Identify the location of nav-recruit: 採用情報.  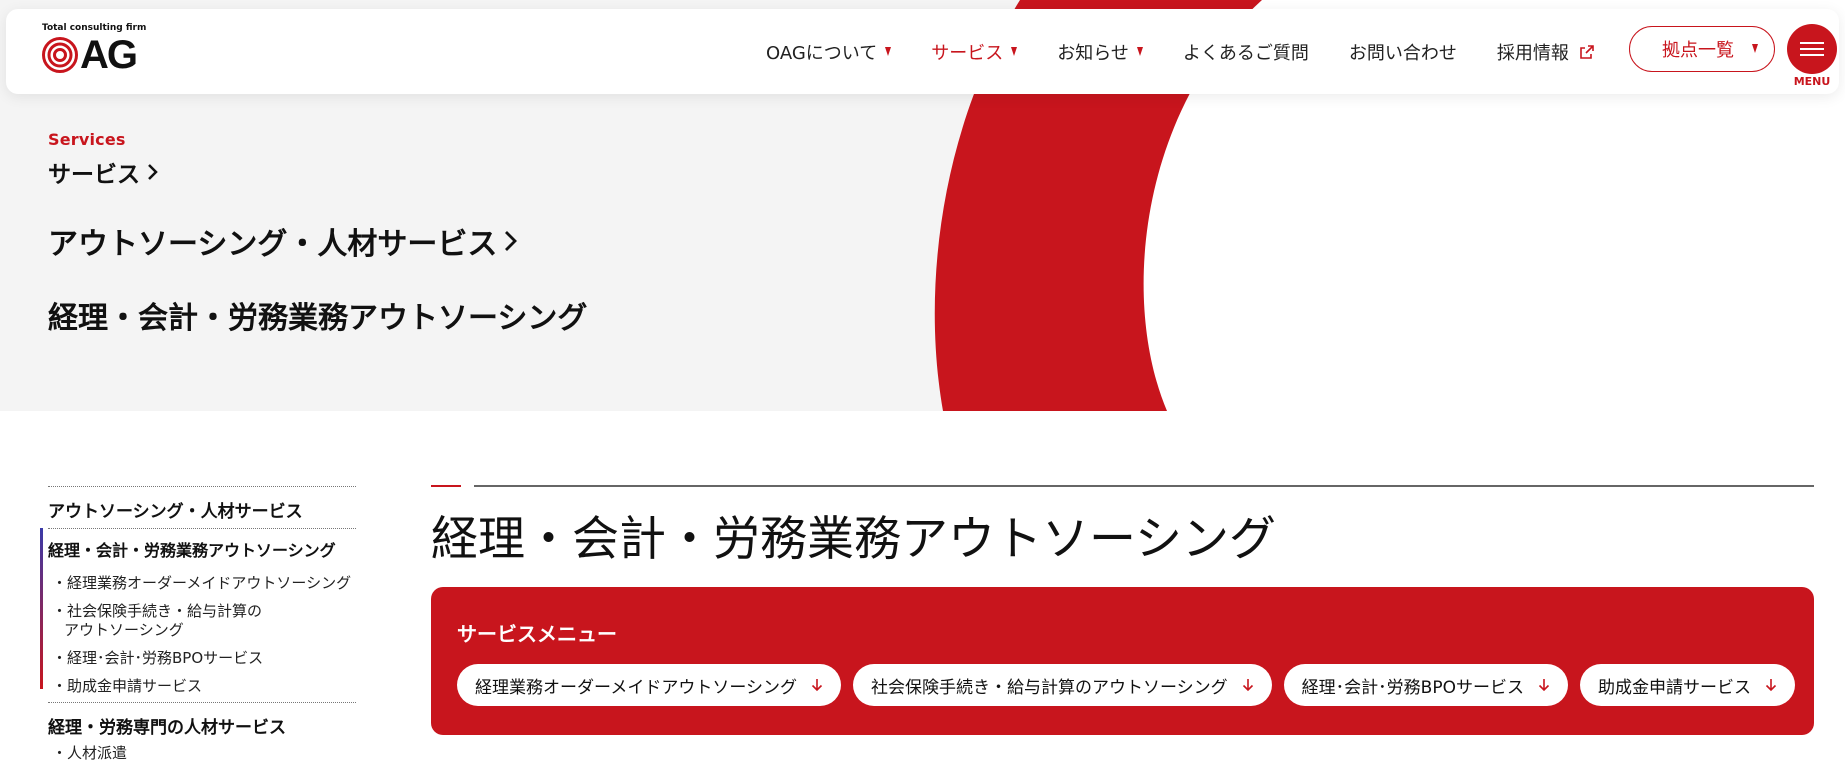
(1546, 52).